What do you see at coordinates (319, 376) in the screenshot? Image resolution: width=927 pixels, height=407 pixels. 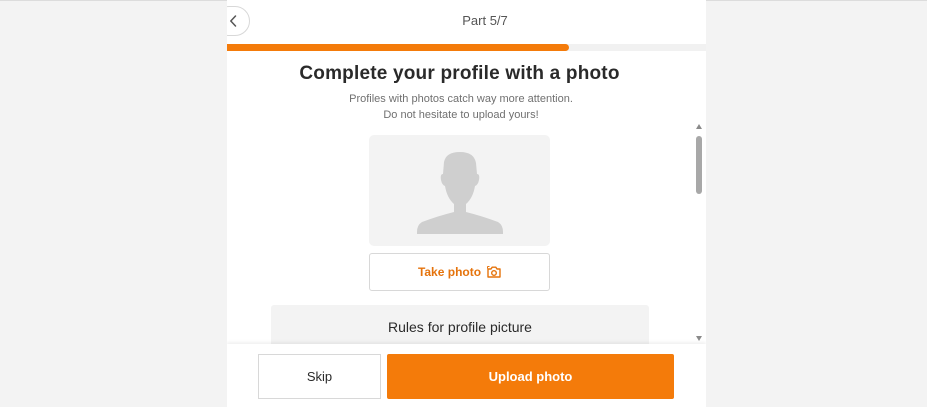 I see `skip-button: Skip` at bounding box center [319, 376].